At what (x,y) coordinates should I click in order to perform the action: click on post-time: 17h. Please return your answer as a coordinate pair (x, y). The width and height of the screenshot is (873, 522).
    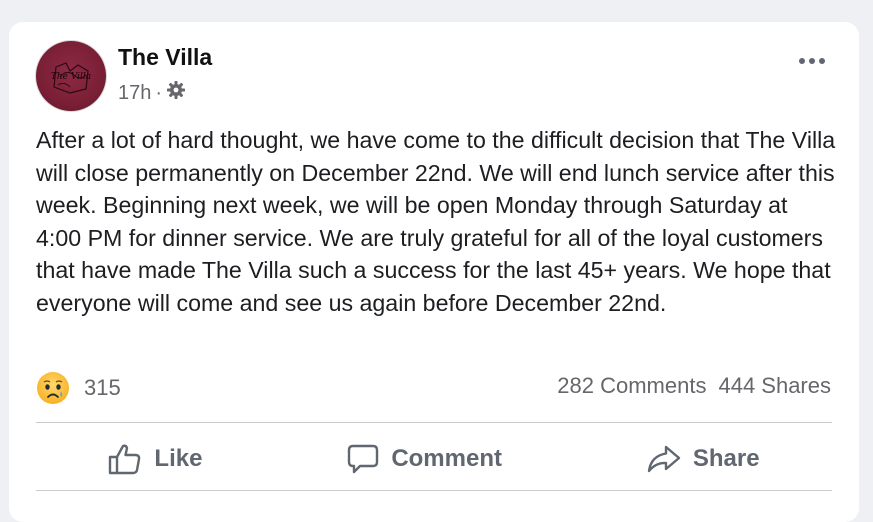
    Looking at the image, I should click on (134, 93).